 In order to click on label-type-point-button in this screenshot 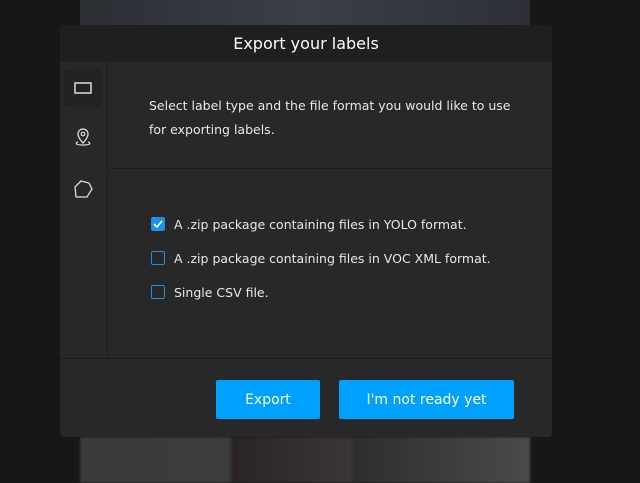, I will do `click(83, 137)`.